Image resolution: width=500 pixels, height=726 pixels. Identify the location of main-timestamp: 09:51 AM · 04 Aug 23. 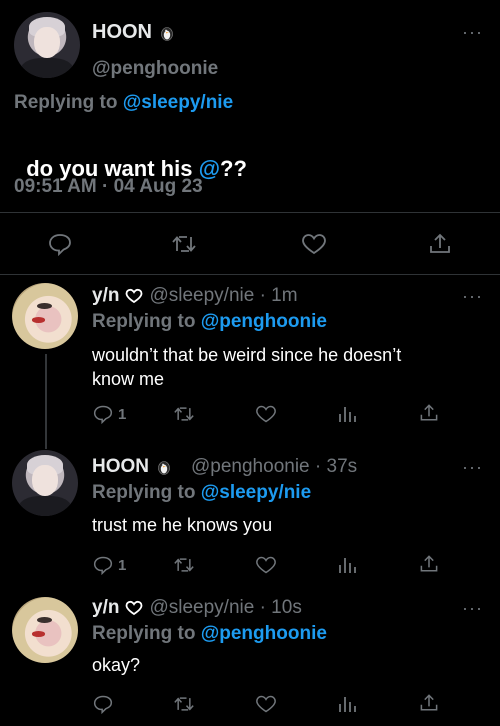
(108, 187).